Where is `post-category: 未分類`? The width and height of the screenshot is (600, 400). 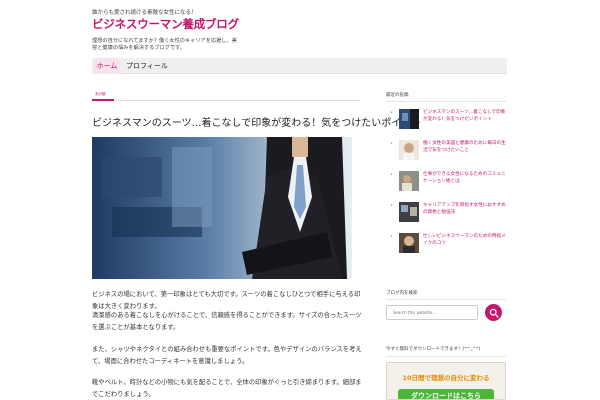
post-category: 未分類 is located at coordinates (100, 94).